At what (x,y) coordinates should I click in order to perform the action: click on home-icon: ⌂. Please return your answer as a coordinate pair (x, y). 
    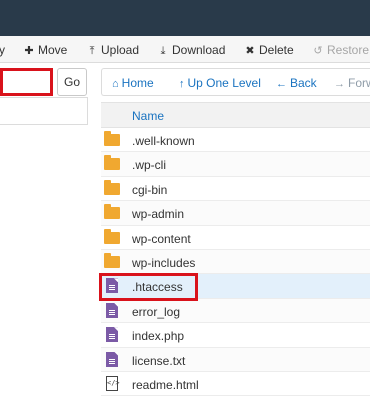
    Looking at the image, I should click on (115, 84).